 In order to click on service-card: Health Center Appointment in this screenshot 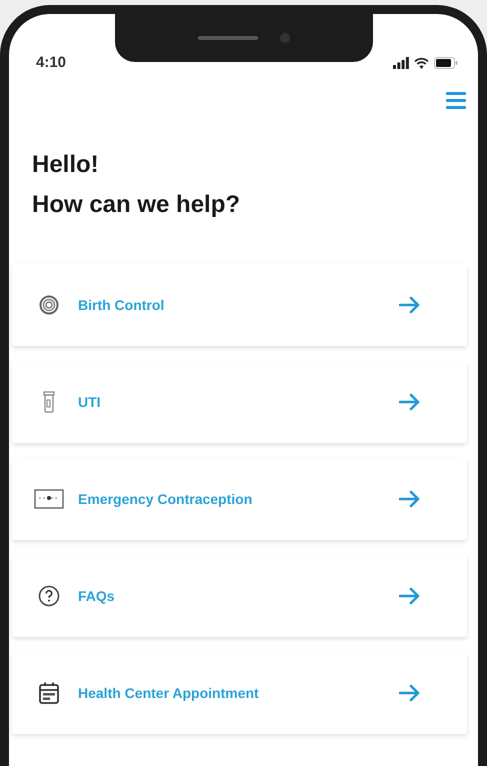, I will do `click(239, 693)`.